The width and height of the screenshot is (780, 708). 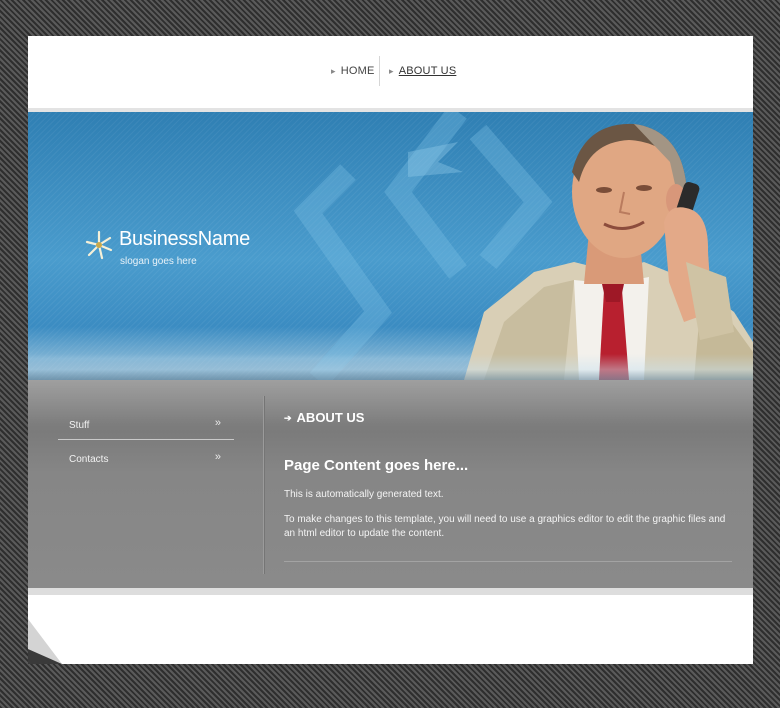 What do you see at coordinates (45, 641) in the screenshot?
I see `page-fold-decoration` at bounding box center [45, 641].